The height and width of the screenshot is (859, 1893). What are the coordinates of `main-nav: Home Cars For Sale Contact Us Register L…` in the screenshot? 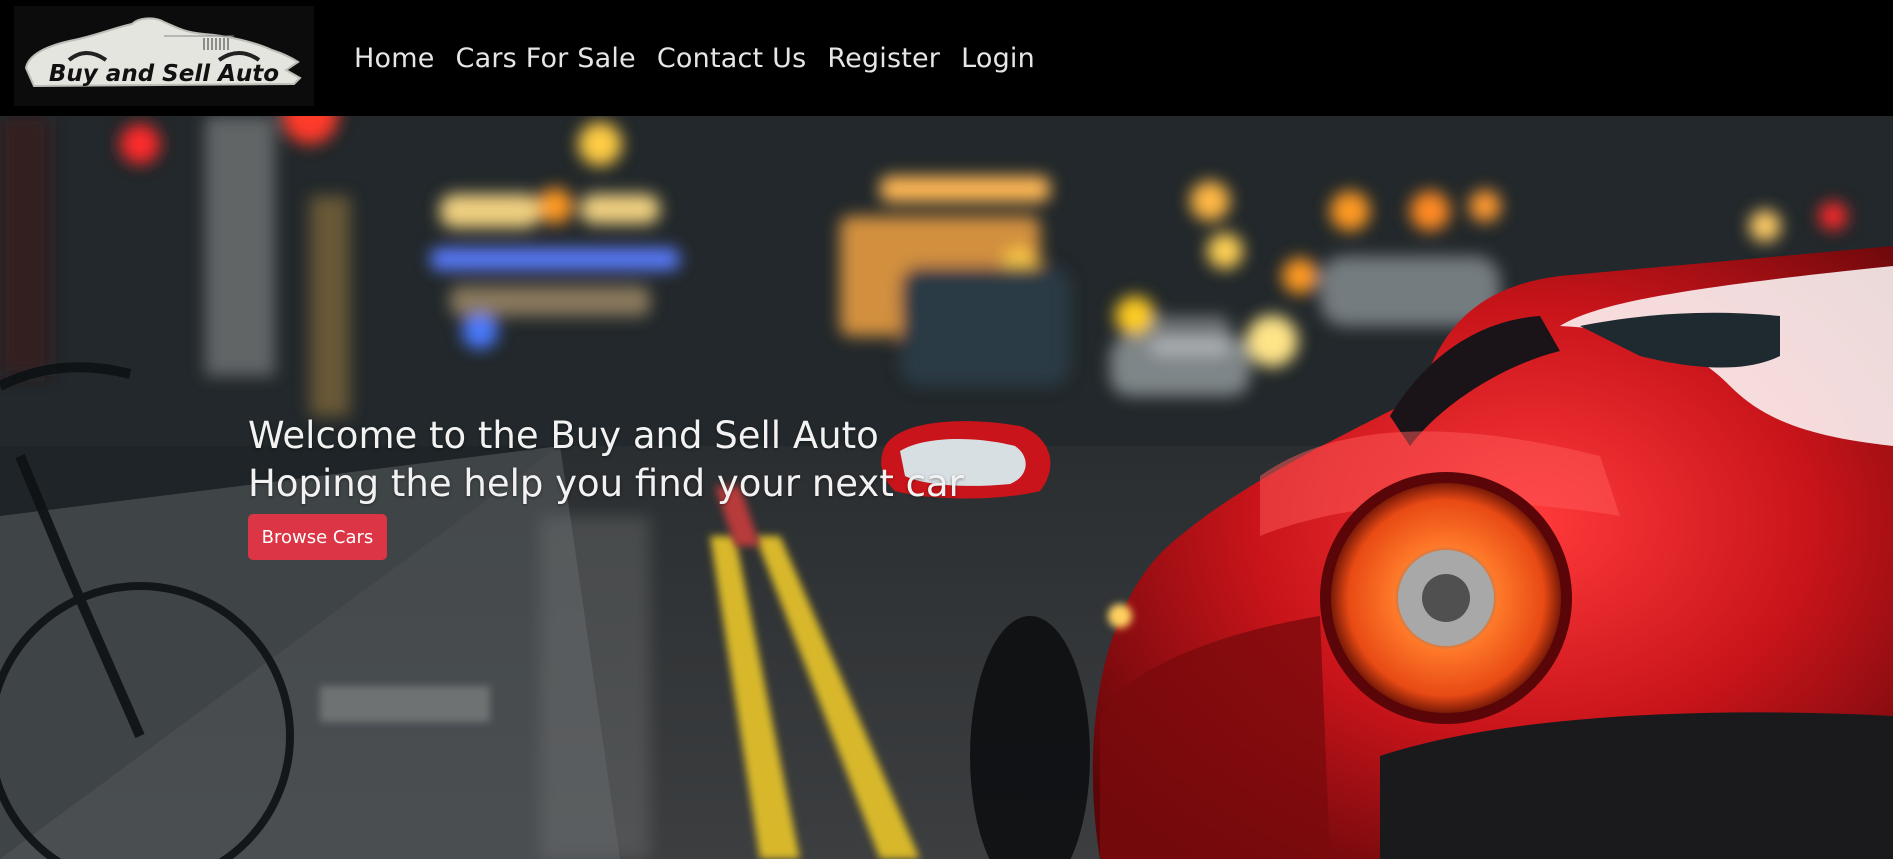 It's located at (705, 58).